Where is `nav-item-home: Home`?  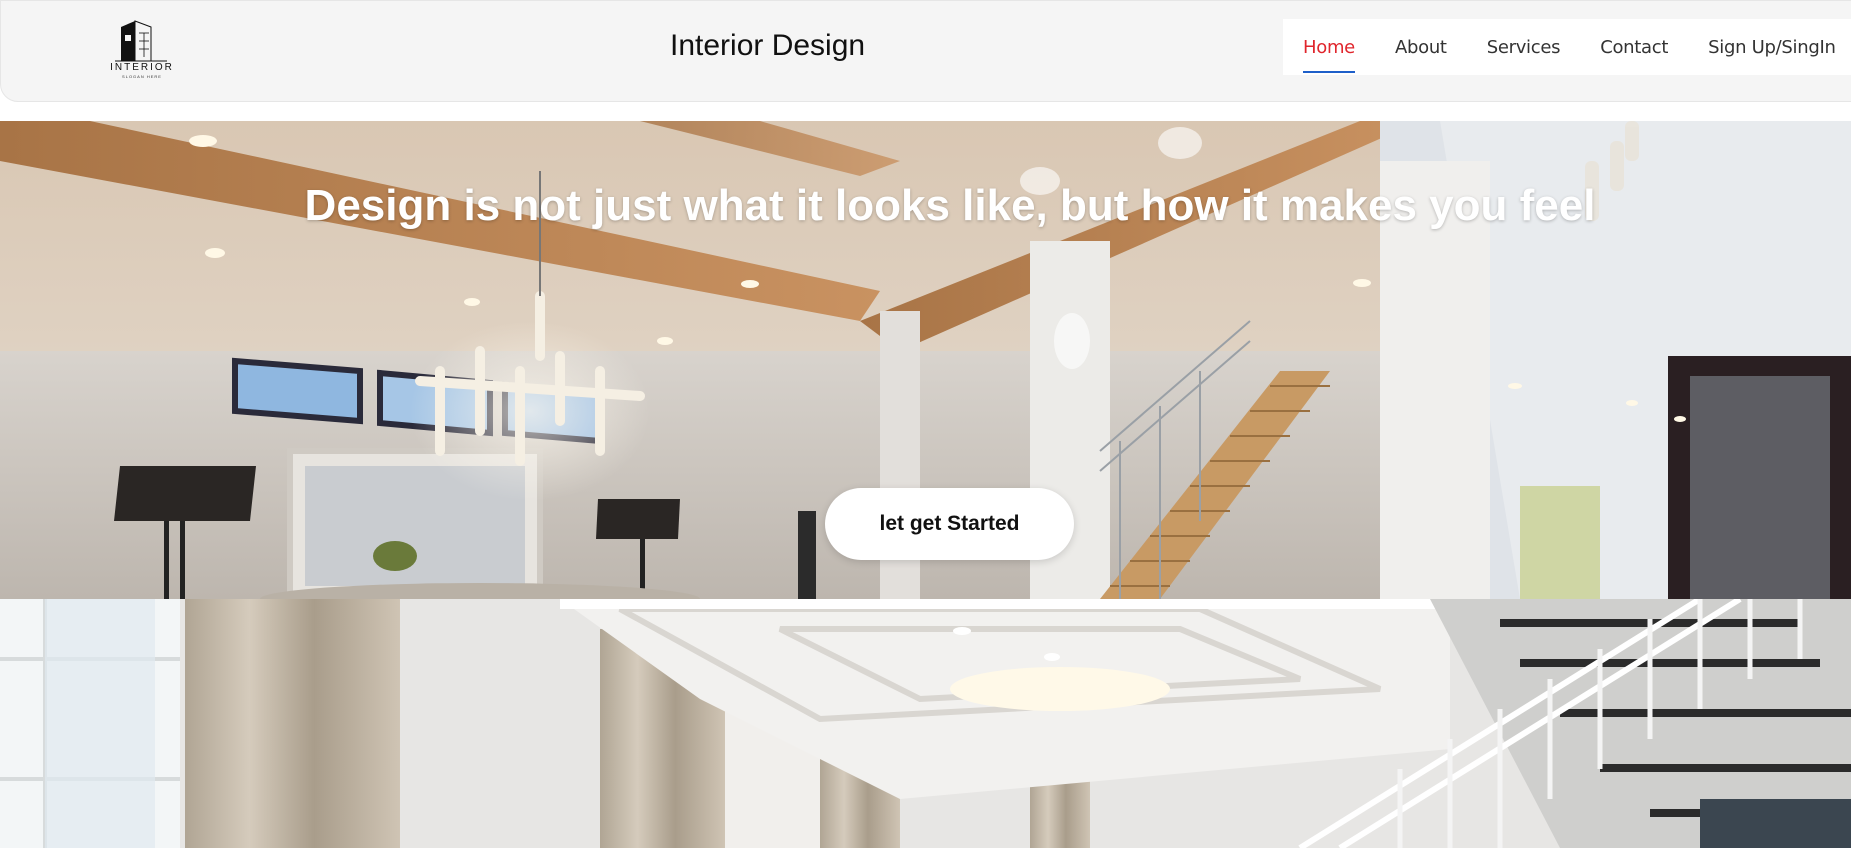
nav-item-home: Home is located at coordinates (1329, 55).